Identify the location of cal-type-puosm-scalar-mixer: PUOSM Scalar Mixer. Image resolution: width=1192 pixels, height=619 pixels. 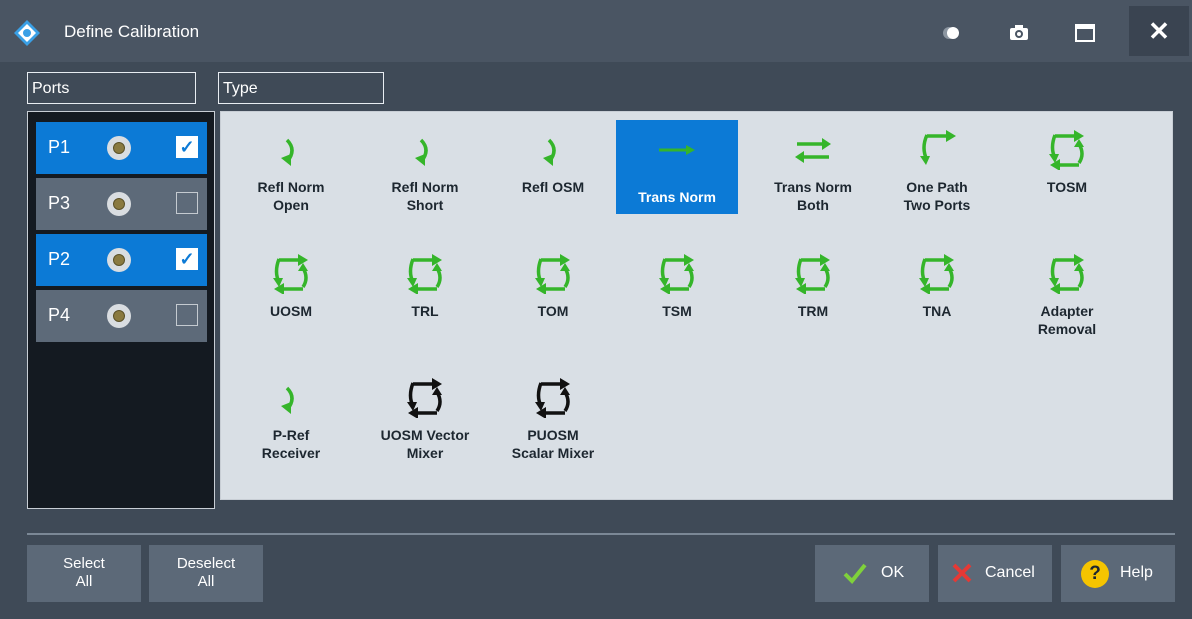
(553, 415).